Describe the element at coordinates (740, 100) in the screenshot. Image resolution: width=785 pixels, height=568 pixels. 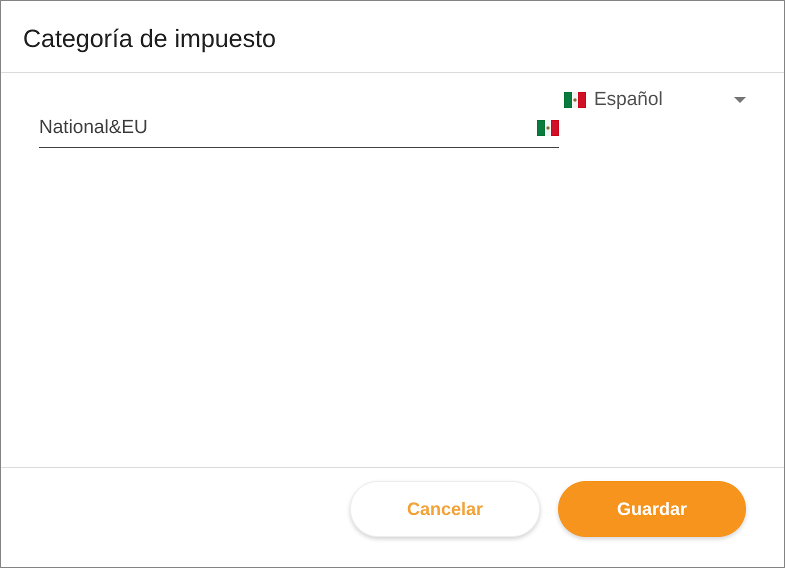
I see `caret-icon` at that location.